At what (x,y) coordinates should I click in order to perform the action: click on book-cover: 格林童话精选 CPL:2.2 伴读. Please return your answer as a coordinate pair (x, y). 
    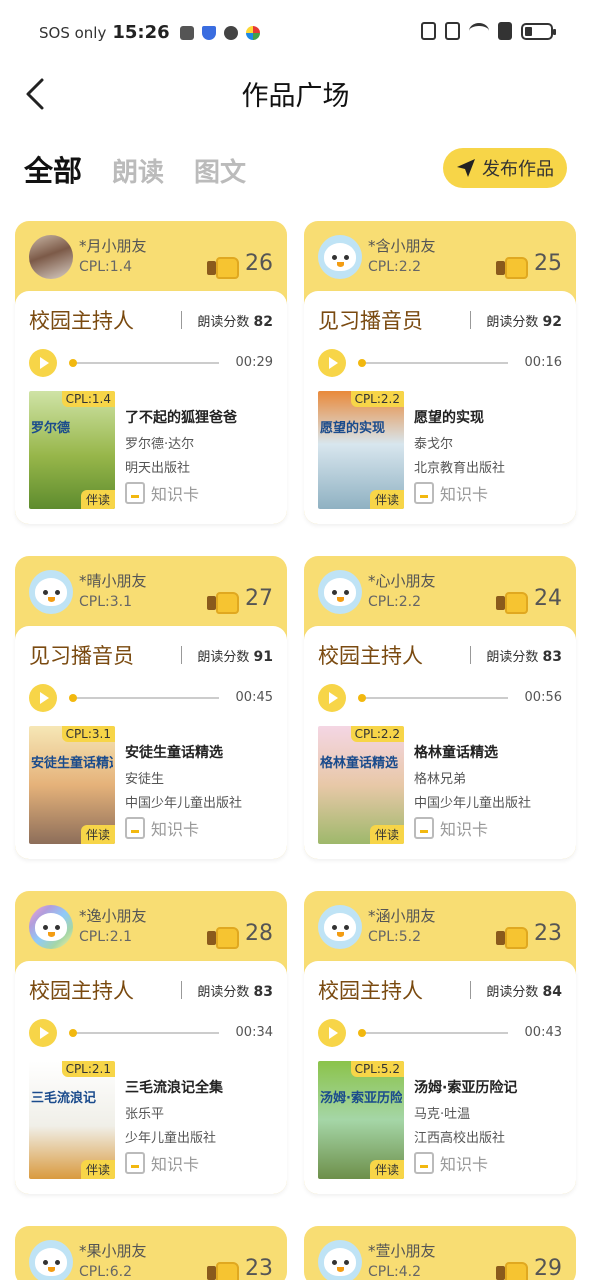
    Looking at the image, I should click on (361, 785).